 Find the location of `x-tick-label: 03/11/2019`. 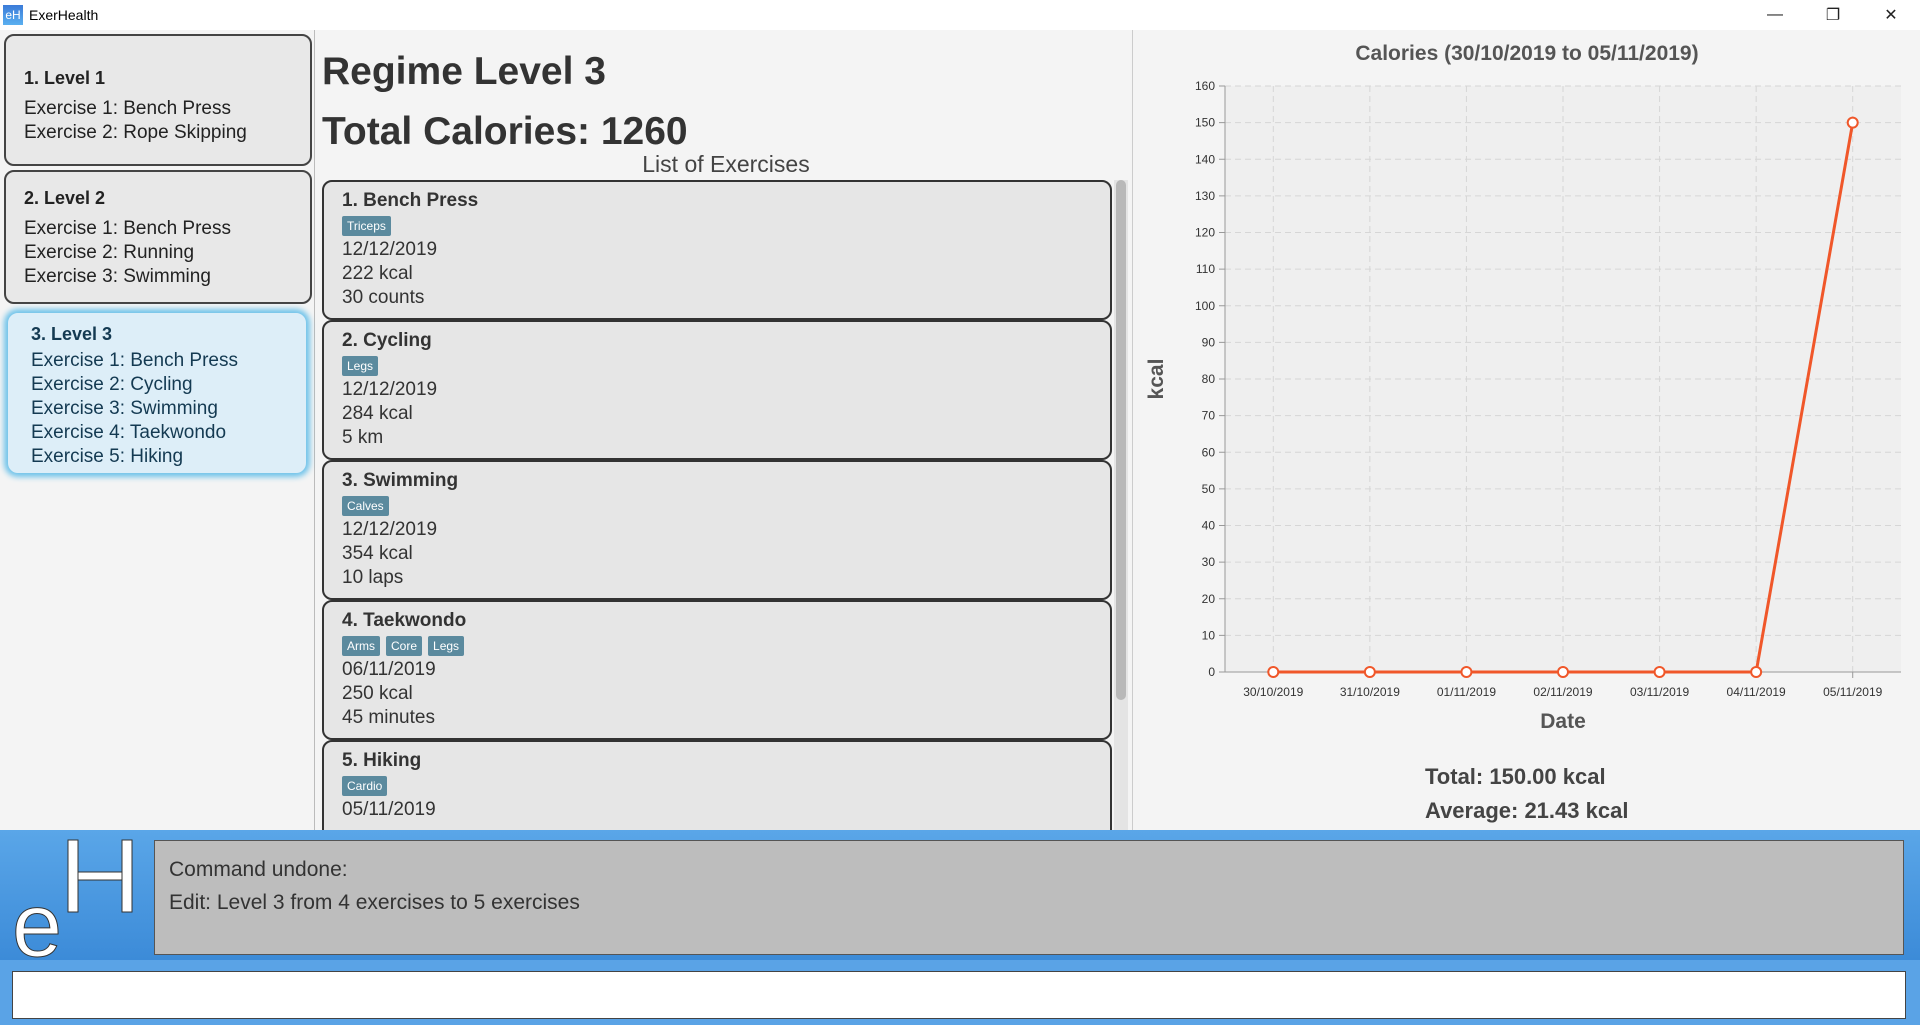

x-tick-label: 03/11/2019 is located at coordinates (1659, 692).